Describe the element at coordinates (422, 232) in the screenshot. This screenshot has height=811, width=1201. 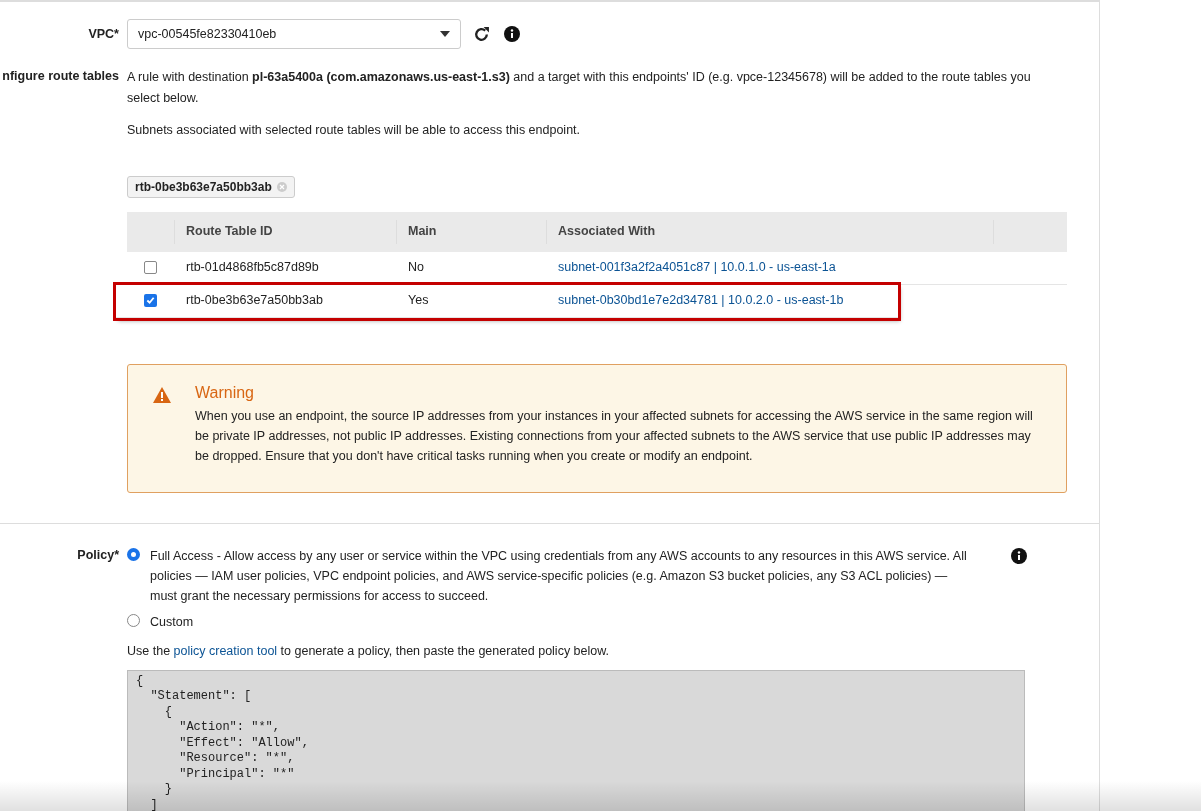
I see `column-header: Main` at that location.